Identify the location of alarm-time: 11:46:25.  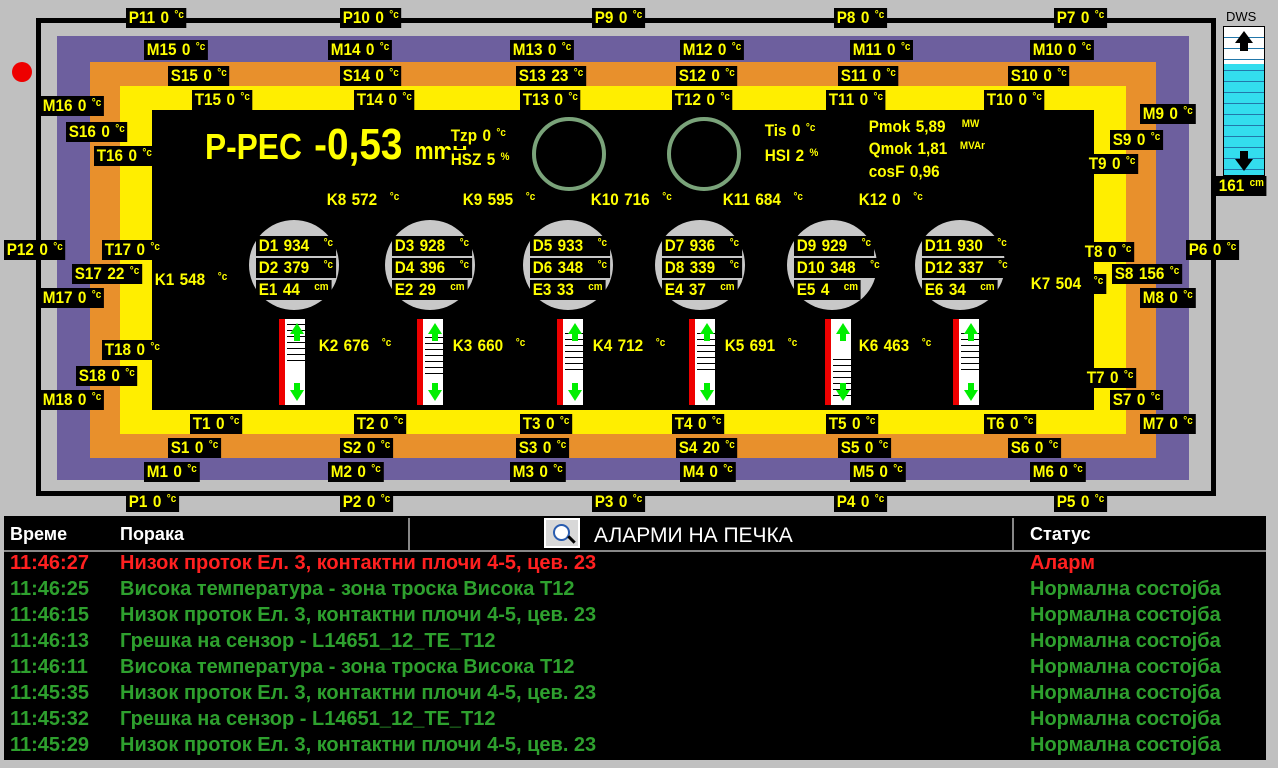
(49, 589).